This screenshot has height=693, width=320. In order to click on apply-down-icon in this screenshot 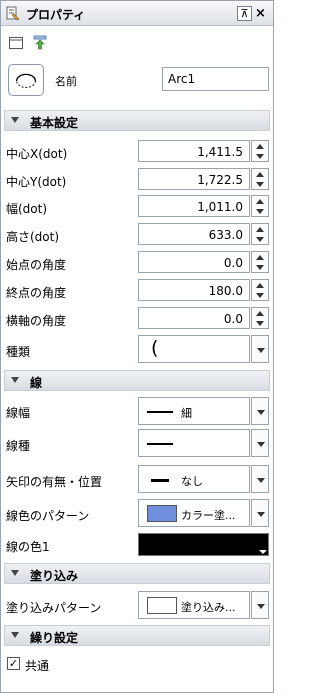, I will do `click(40, 43)`.